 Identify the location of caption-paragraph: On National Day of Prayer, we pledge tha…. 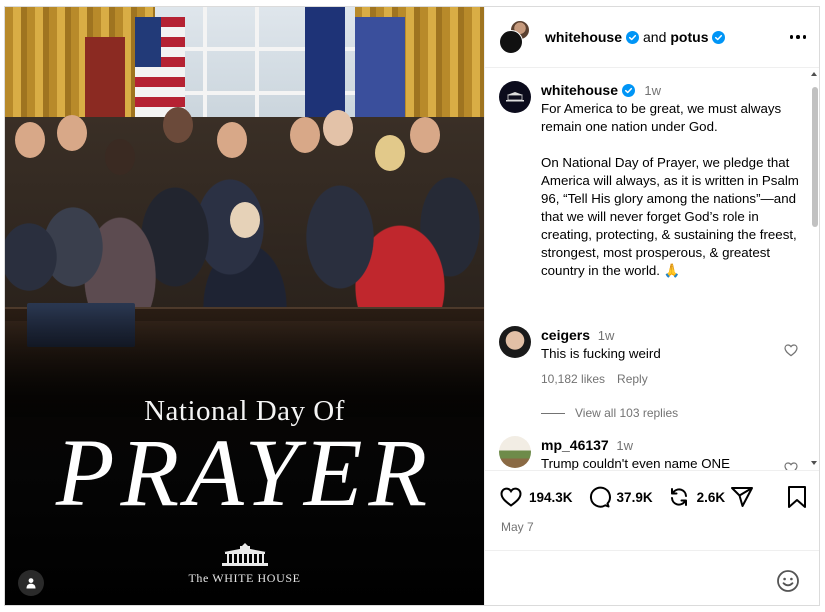
(672, 216).